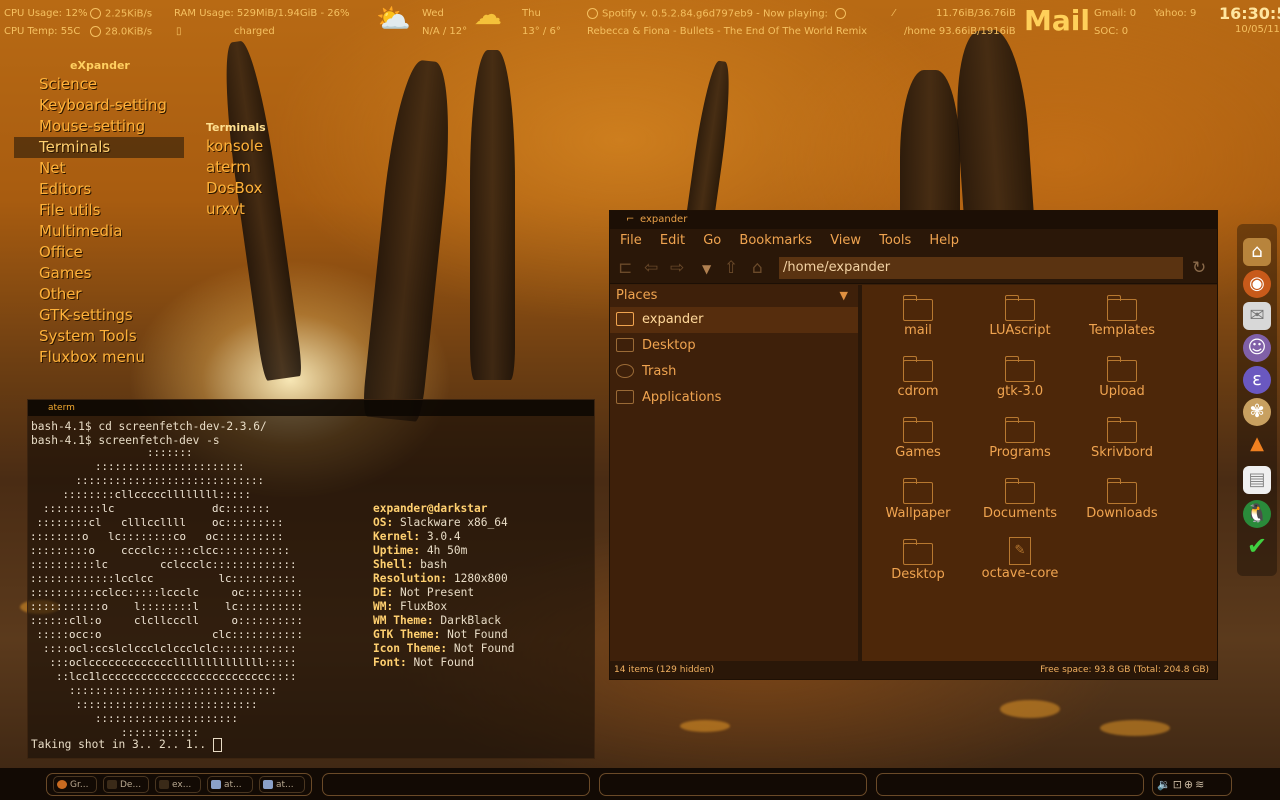 The image size is (1280, 800). I want to click on menu-tools: Tools, so click(895, 240).